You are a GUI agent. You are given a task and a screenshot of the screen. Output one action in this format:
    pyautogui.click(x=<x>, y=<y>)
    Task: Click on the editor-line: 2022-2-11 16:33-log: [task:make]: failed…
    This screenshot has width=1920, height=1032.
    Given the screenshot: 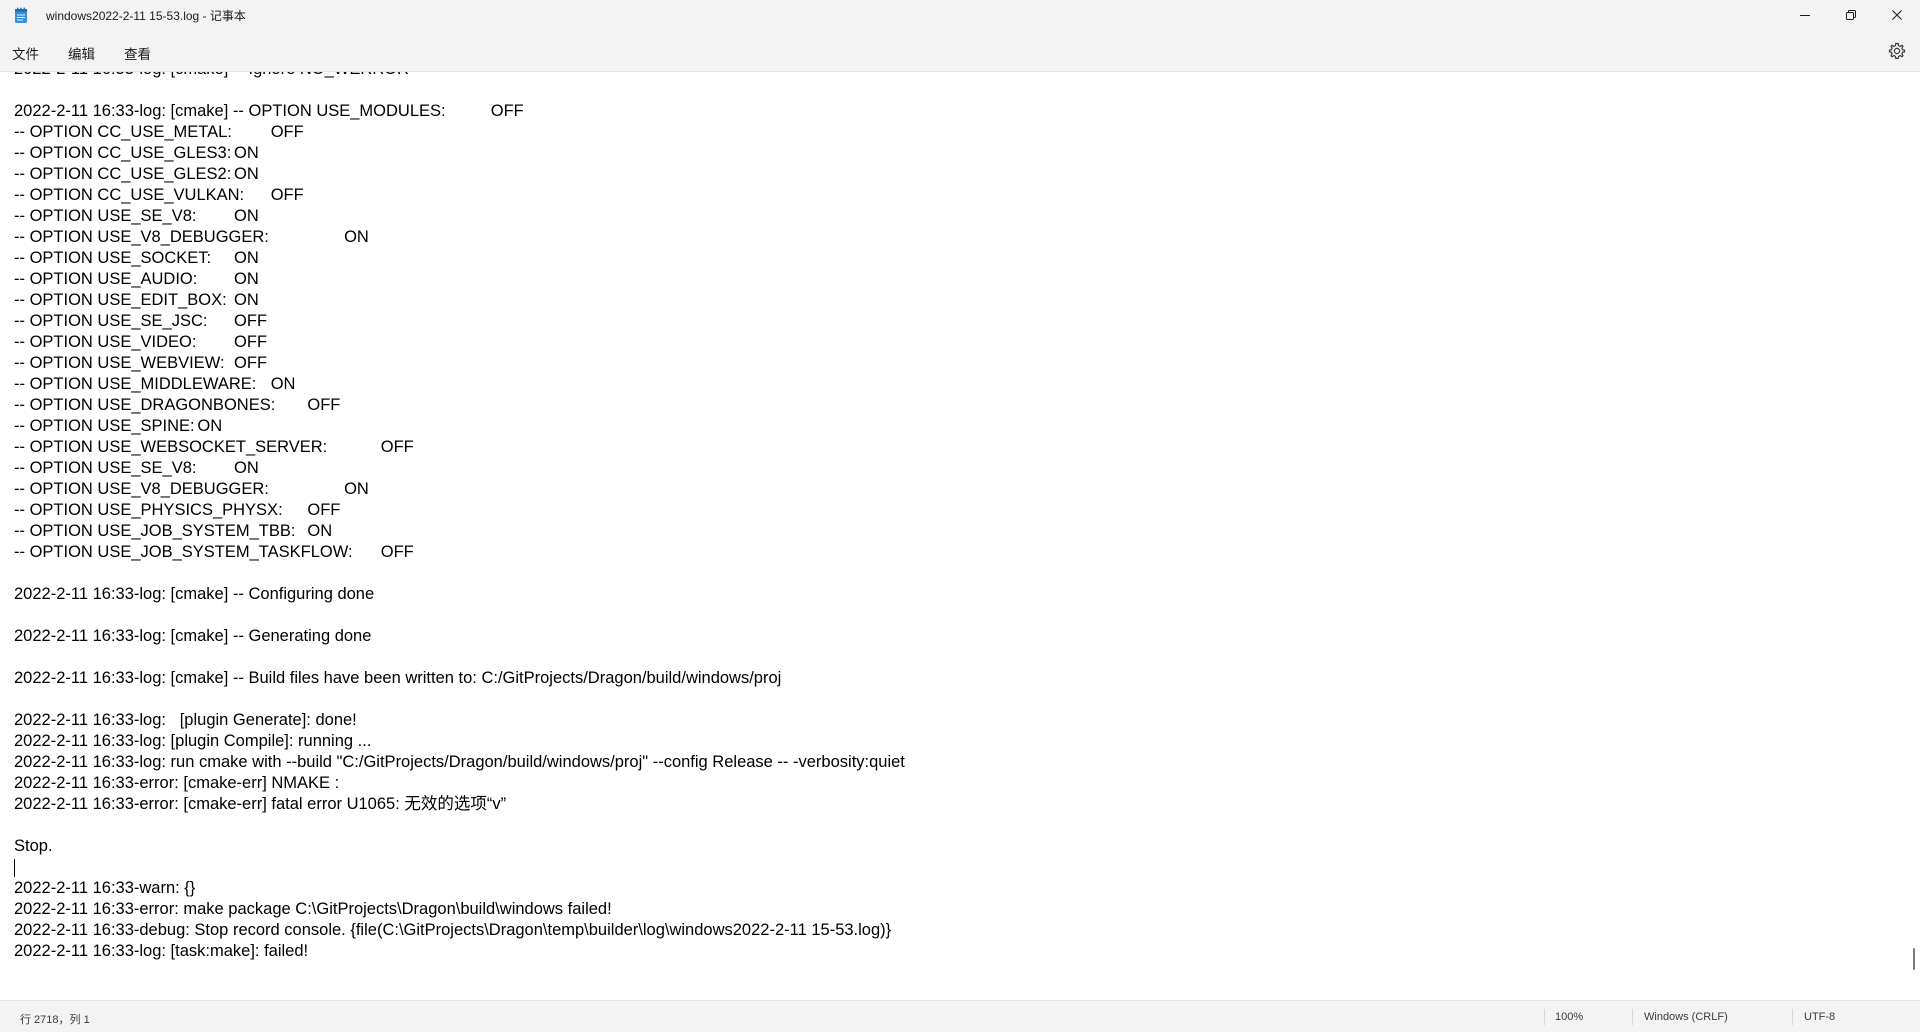 What is the action you would take?
    pyautogui.click(x=161, y=951)
    